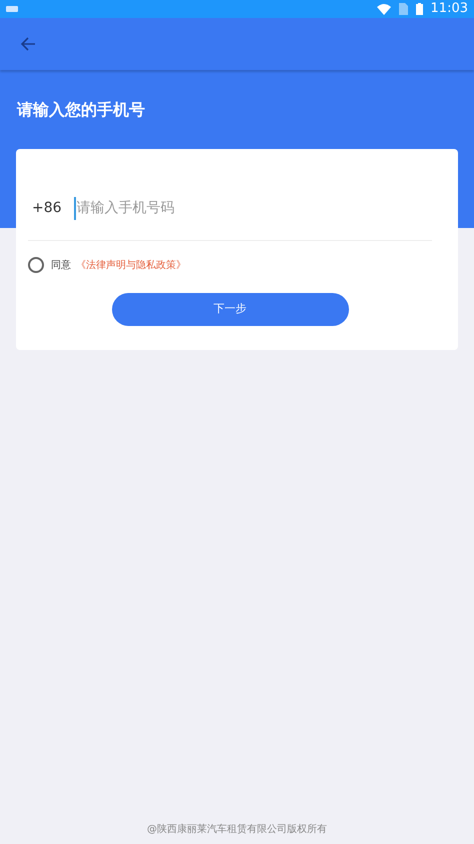  What do you see at coordinates (237, 829) in the screenshot?
I see `copyright-text: @陕西康丽莱汽车租赁有限公司版权所有` at bounding box center [237, 829].